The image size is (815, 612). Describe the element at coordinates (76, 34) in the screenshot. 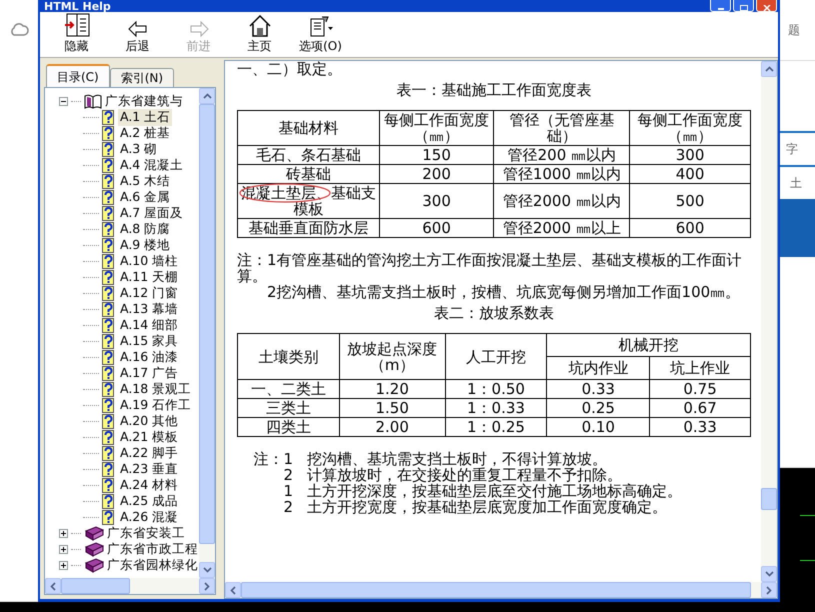

I see `toolbar-button: 隐藏` at that location.